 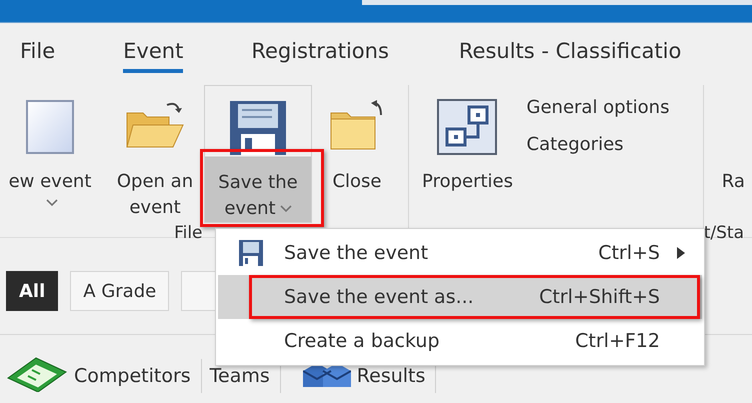 What do you see at coordinates (32, 291) in the screenshot?
I see `filter-chip: All` at bounding box center [32, 291].